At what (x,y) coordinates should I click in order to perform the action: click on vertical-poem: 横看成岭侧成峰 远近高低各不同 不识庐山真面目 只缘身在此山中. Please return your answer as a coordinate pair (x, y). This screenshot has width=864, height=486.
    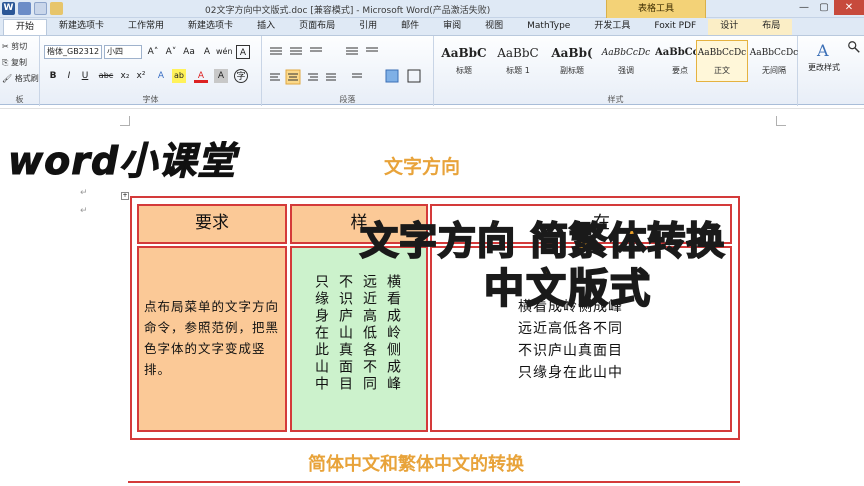
    Looking at the image, I should click on (357, 333).